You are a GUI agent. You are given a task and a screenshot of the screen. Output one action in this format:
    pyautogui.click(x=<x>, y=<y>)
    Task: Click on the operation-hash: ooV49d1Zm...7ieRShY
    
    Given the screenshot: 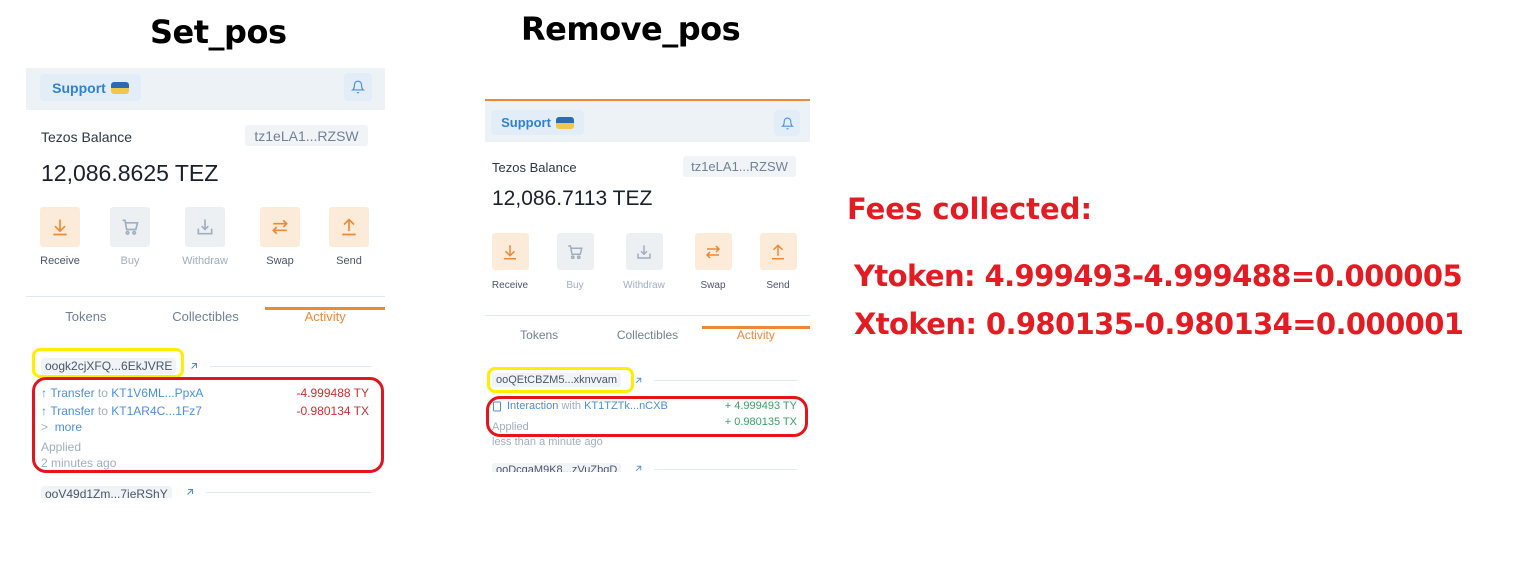 What is the action you would take?
    pyautogui.click(x=106, y=492)
    